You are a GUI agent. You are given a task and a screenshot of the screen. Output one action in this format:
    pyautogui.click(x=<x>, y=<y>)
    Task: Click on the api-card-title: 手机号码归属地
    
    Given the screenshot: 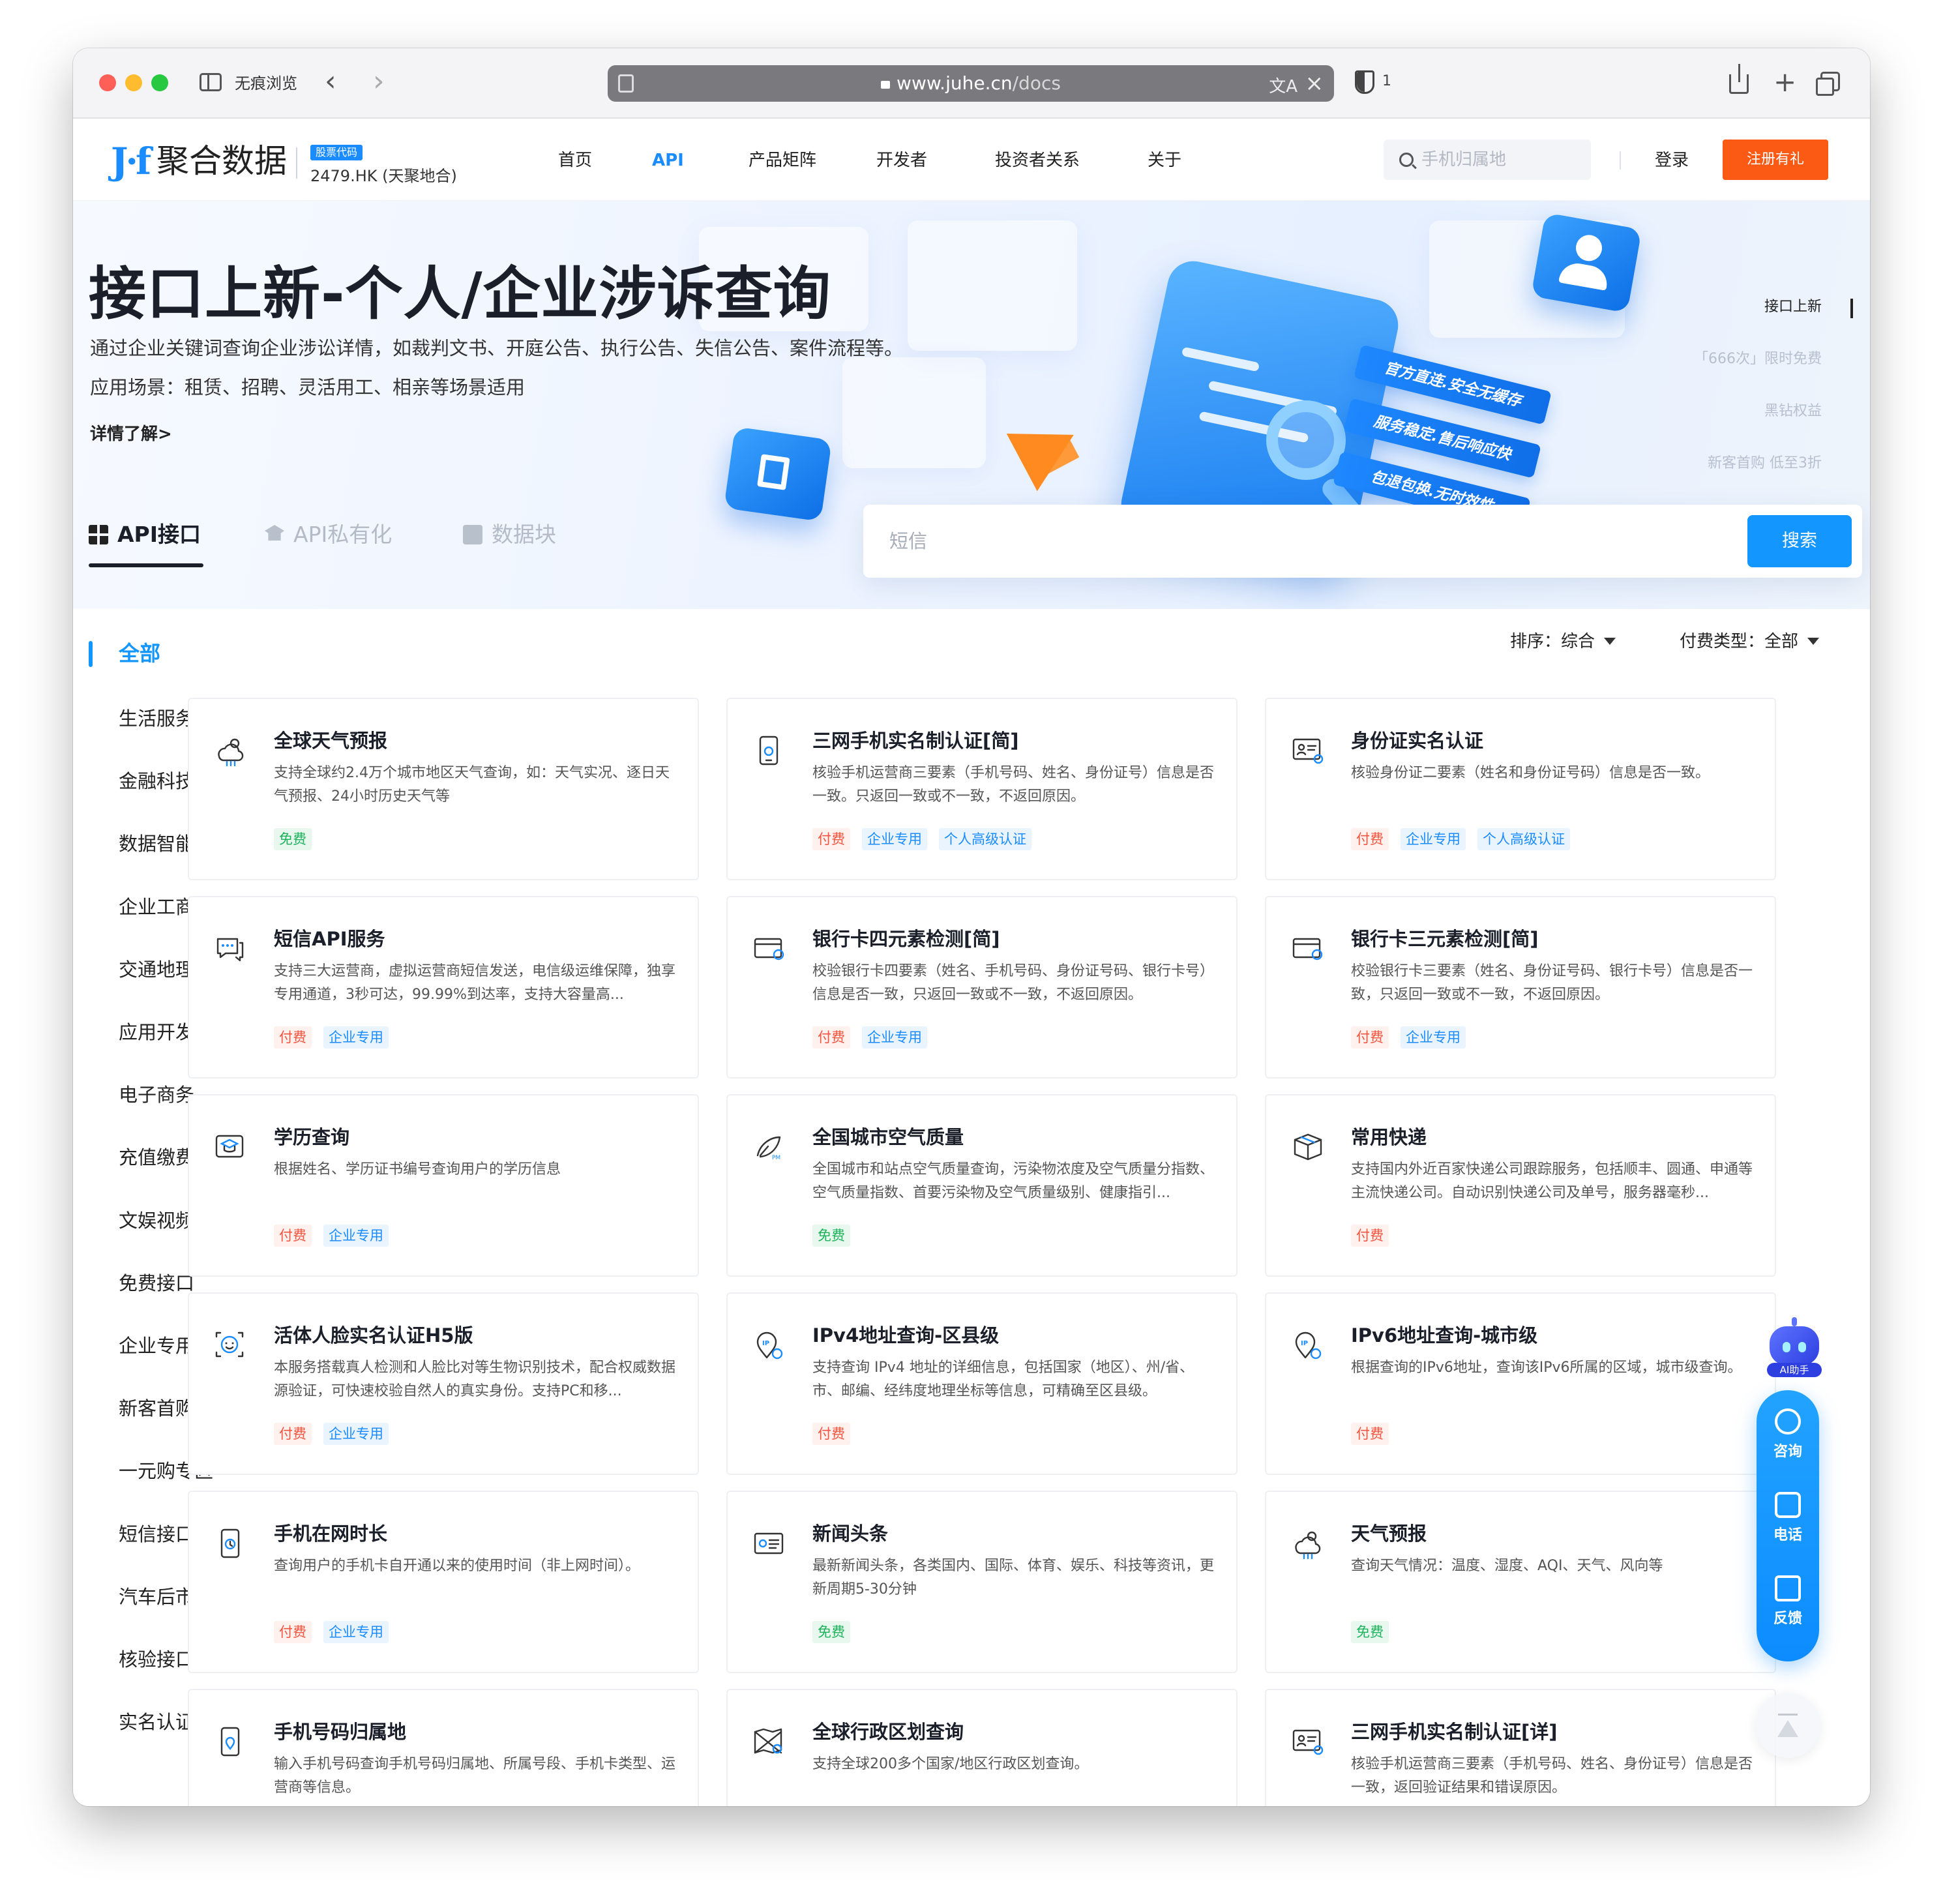 What is the action you would take?
    pyautogui.click(x=340, y=1732)
    